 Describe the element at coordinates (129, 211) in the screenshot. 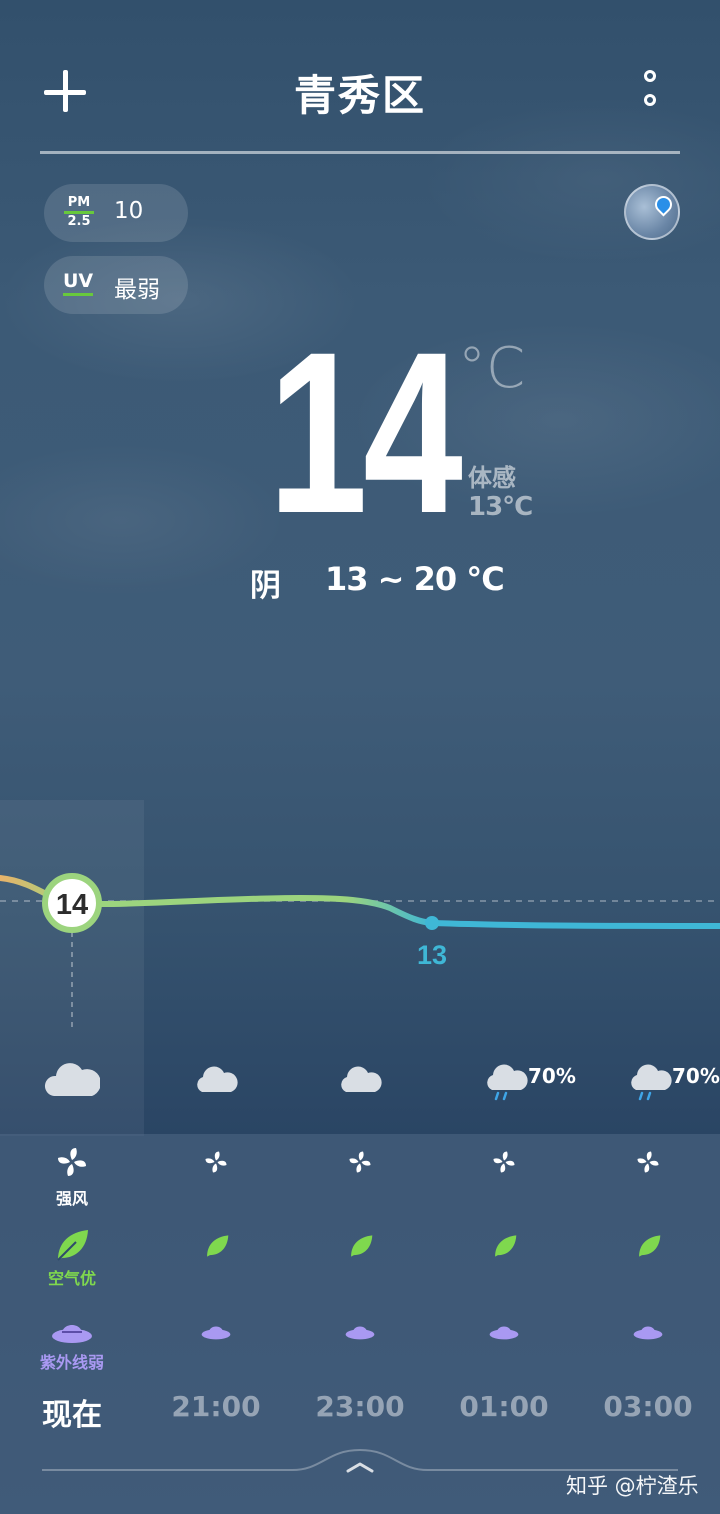

I see `pm25-value: 10` at that location.